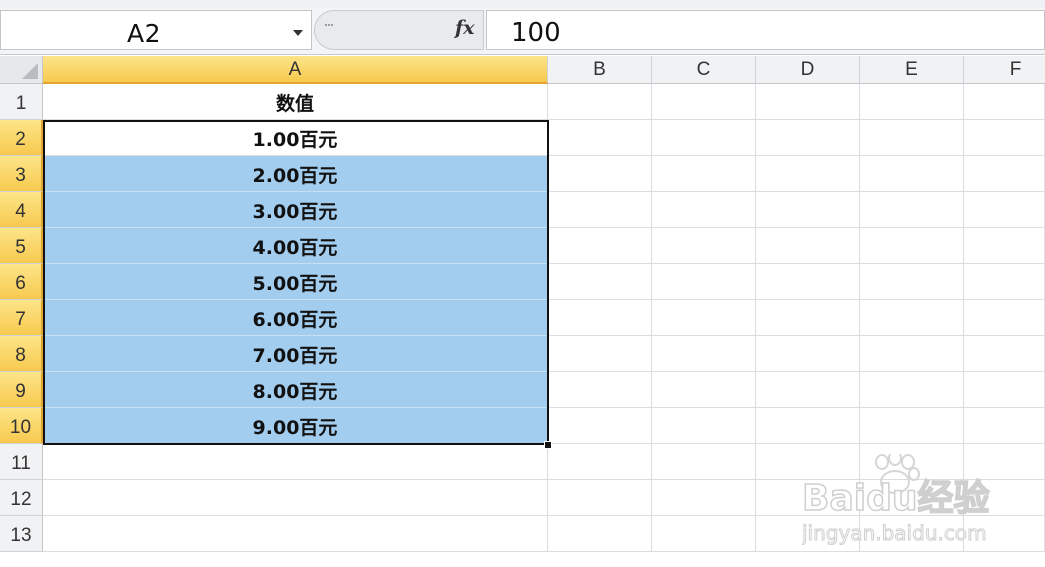 The width and height of the screenshot is (1045, 567). I want to click on cell-f4, so click(1004, 210).